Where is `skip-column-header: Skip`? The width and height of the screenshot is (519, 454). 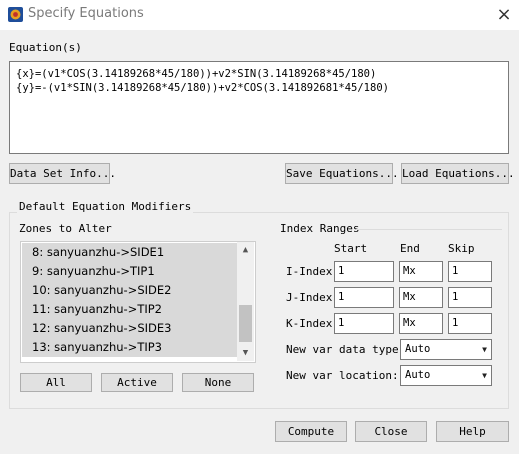 skip-column-header: Skip is located at coordinates (461, 248).